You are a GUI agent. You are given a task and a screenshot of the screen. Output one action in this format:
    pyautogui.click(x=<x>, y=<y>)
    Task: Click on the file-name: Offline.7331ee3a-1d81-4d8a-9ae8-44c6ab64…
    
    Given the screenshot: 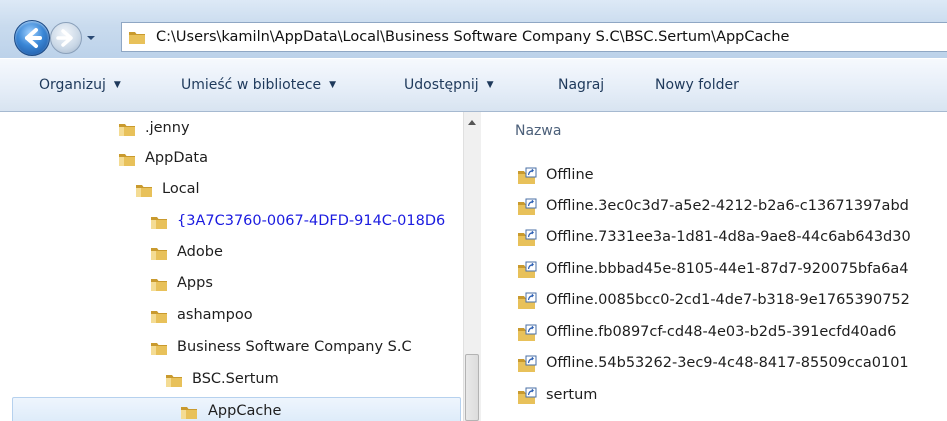 What is the action you would take?
    pyautogui.click(x=728, y=237)
    